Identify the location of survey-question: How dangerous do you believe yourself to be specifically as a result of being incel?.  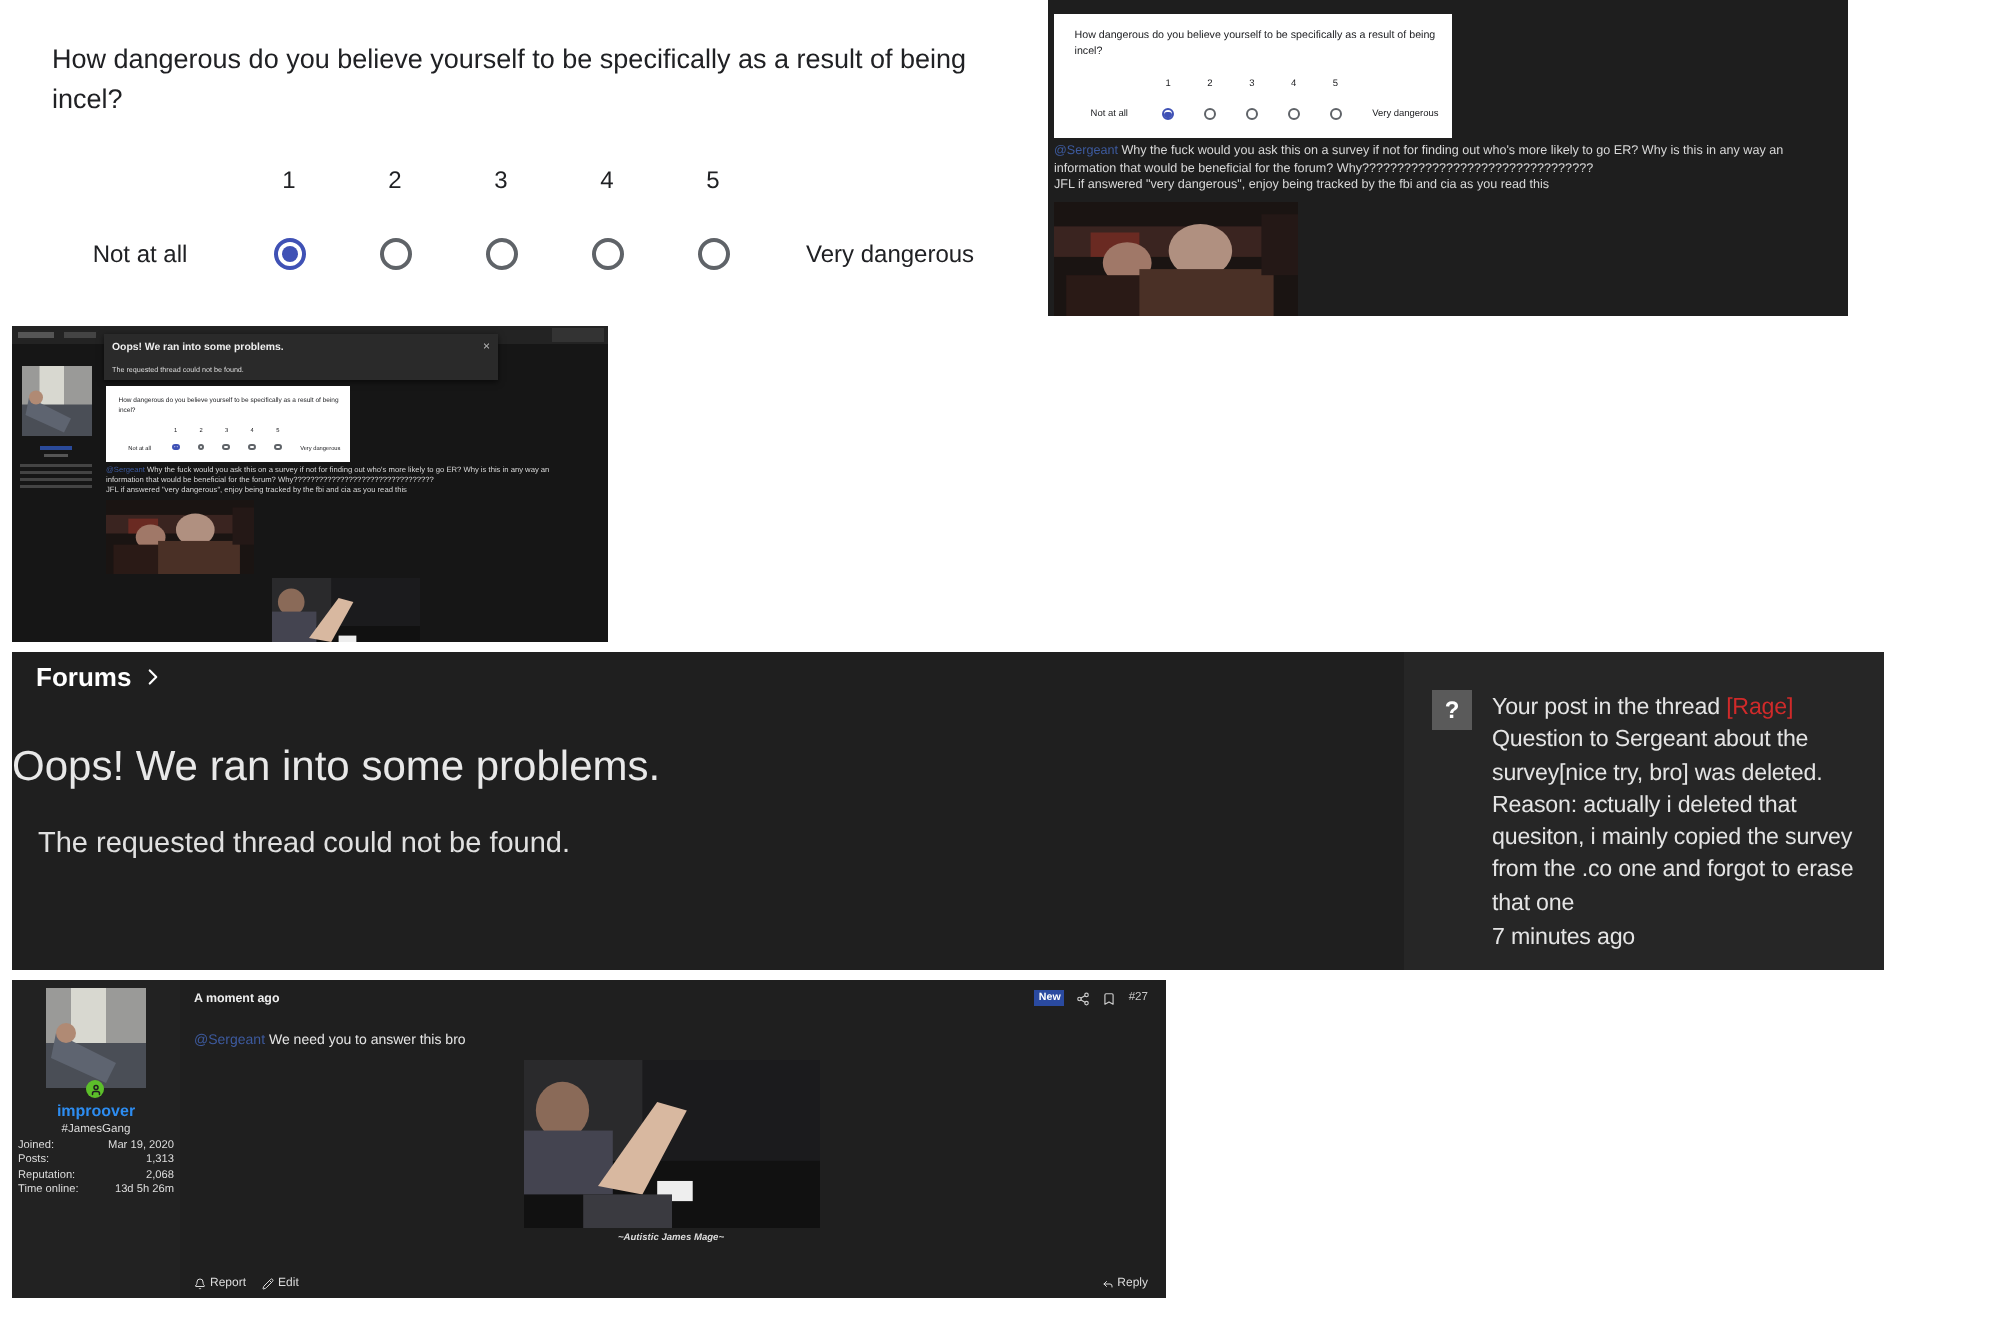
(510, 80).